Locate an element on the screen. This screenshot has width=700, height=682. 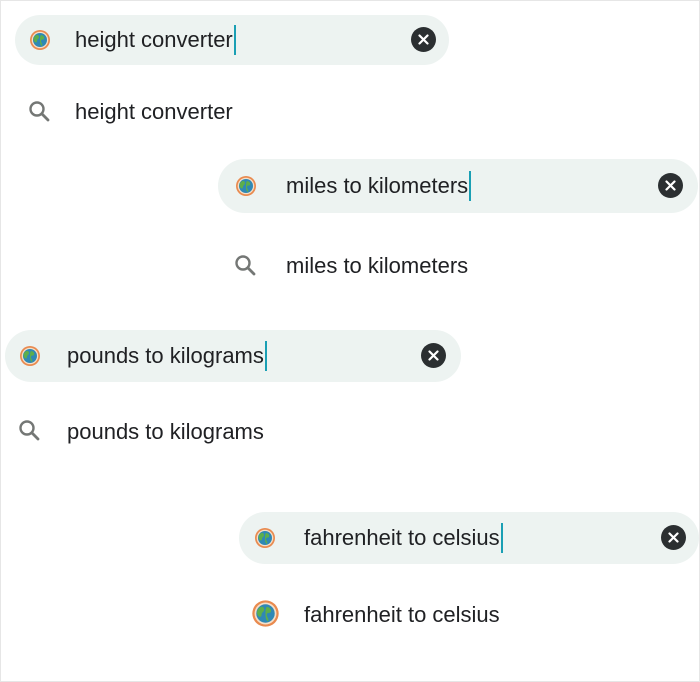
suggestion-text: pounds to kilograms is located at coordinates (165, 431).